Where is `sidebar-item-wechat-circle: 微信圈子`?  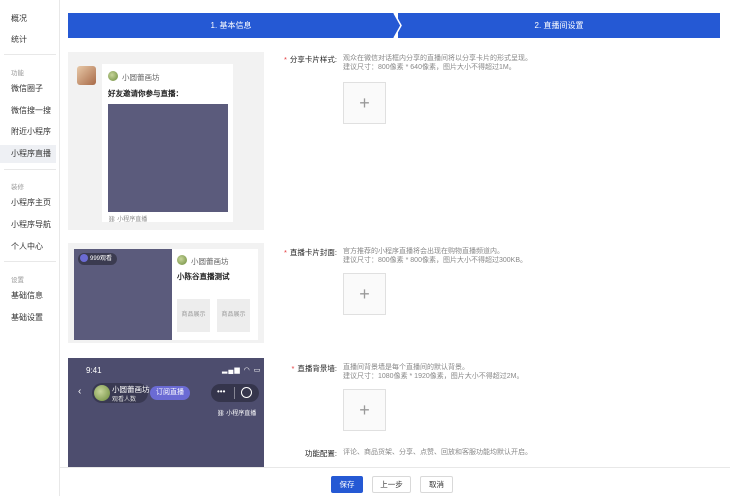 sidebar-item-wechat-circle: 微信圈子 is located at coordinates (28, 89).